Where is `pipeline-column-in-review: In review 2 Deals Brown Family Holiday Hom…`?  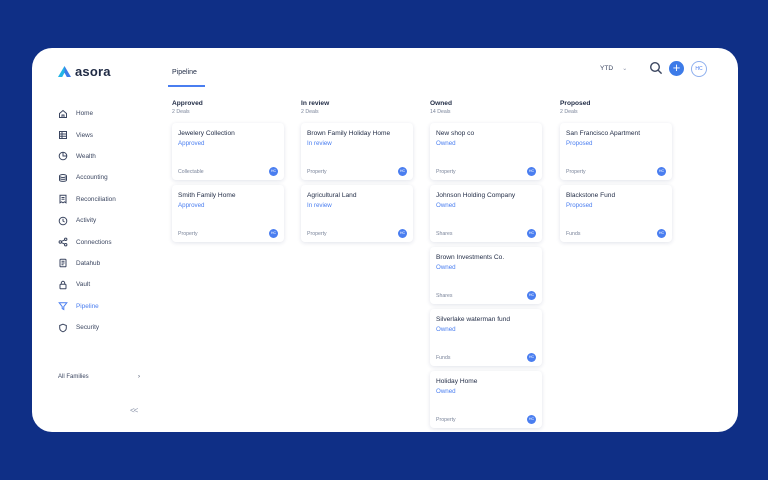
pipeline-column-in-review: In review 2 Deals Brown Family Holiday Hom… is located at coordinates (357, 173).